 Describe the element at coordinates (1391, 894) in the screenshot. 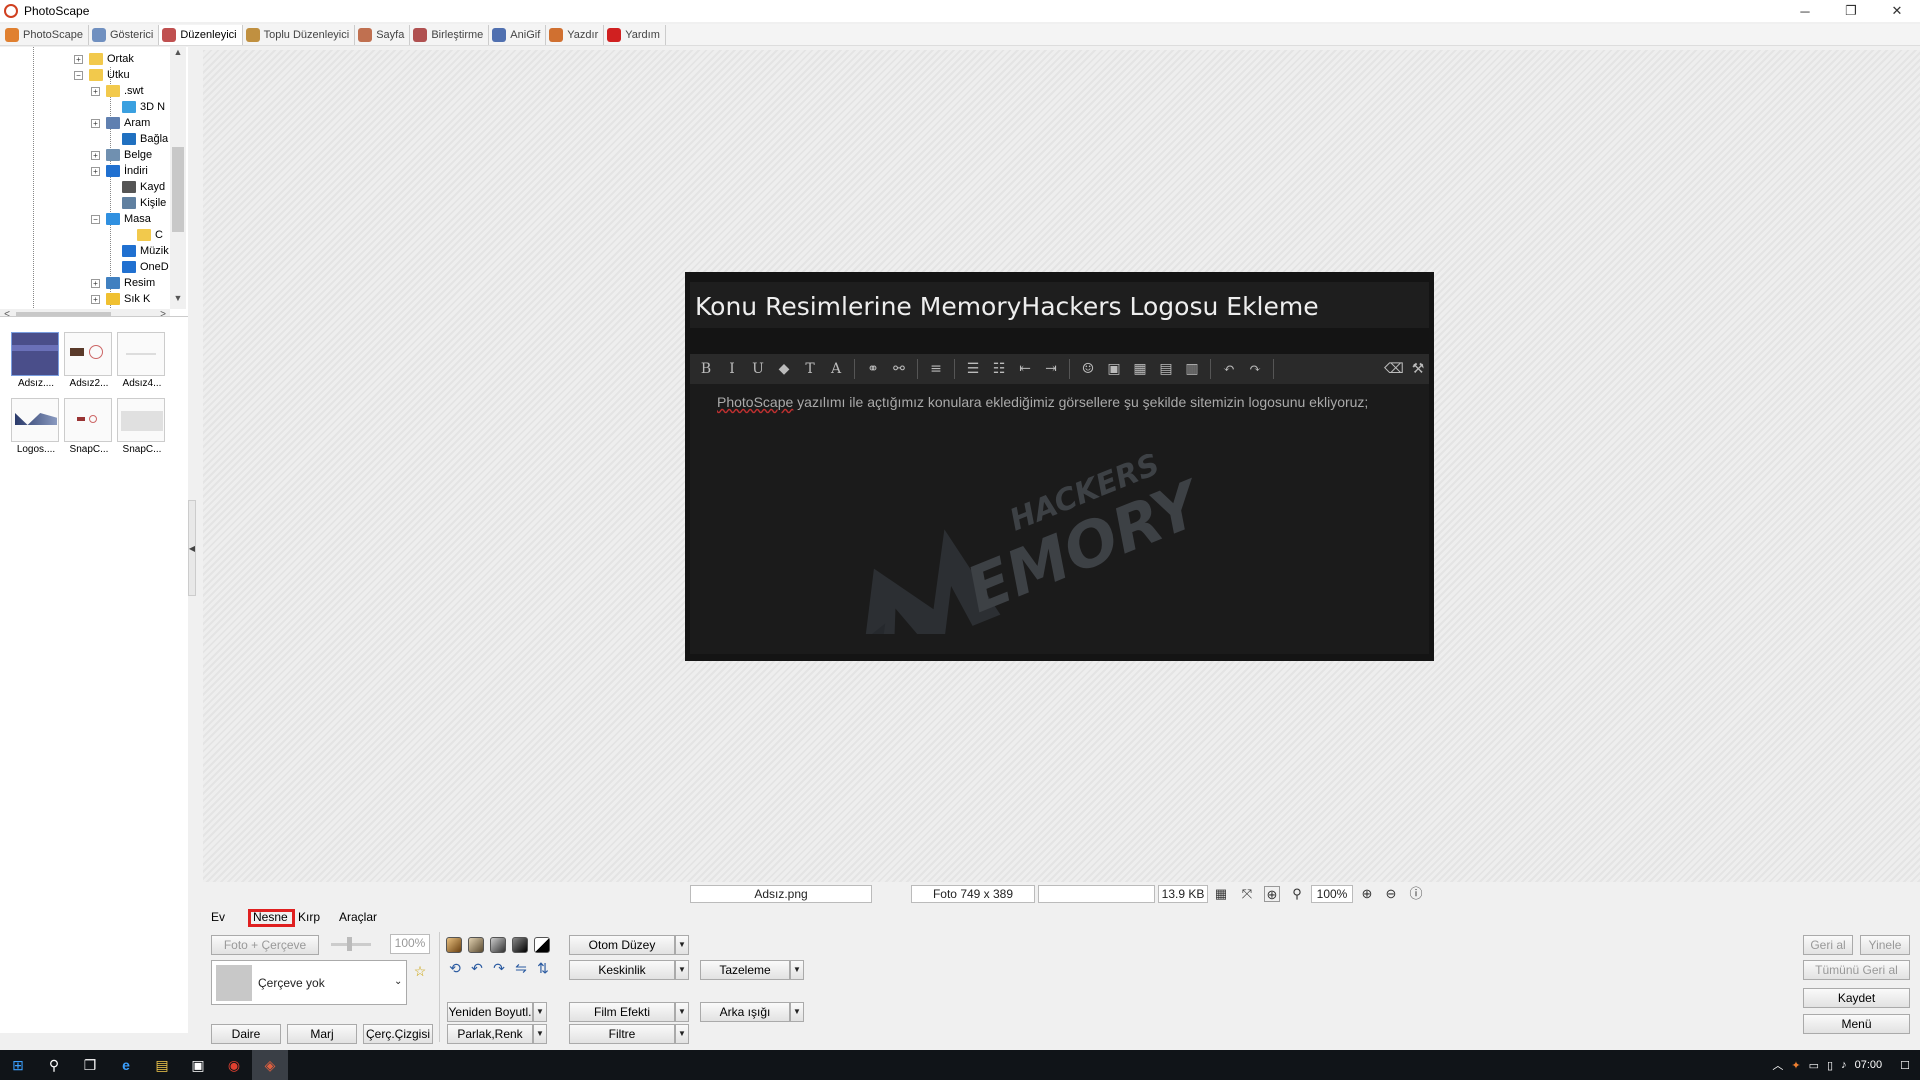

I see `zoom-out-icon: ⊖` at that location.